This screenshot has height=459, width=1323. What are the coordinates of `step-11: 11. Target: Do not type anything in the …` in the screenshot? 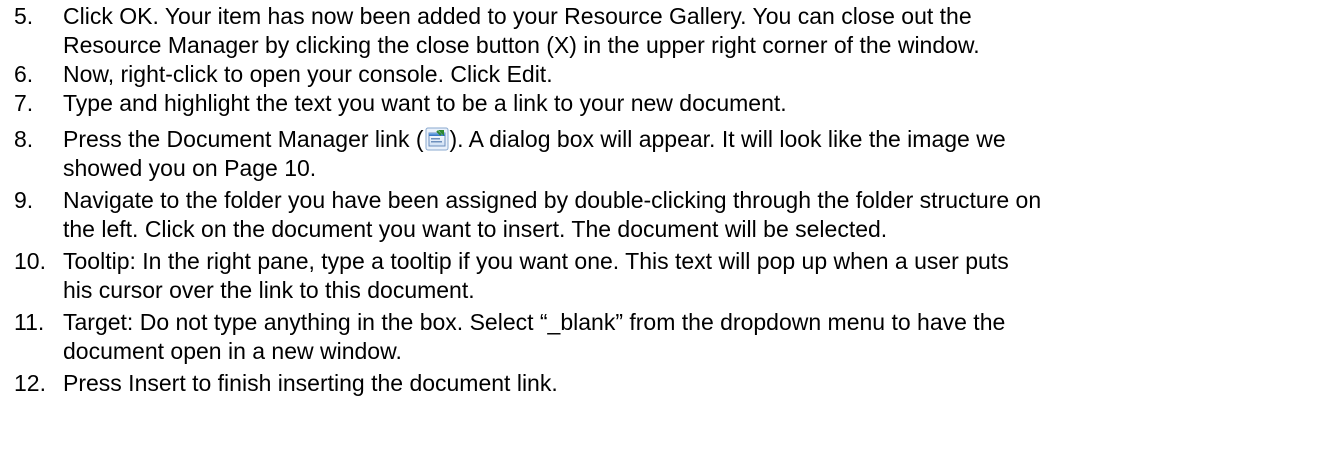 It's located at (668, 337).